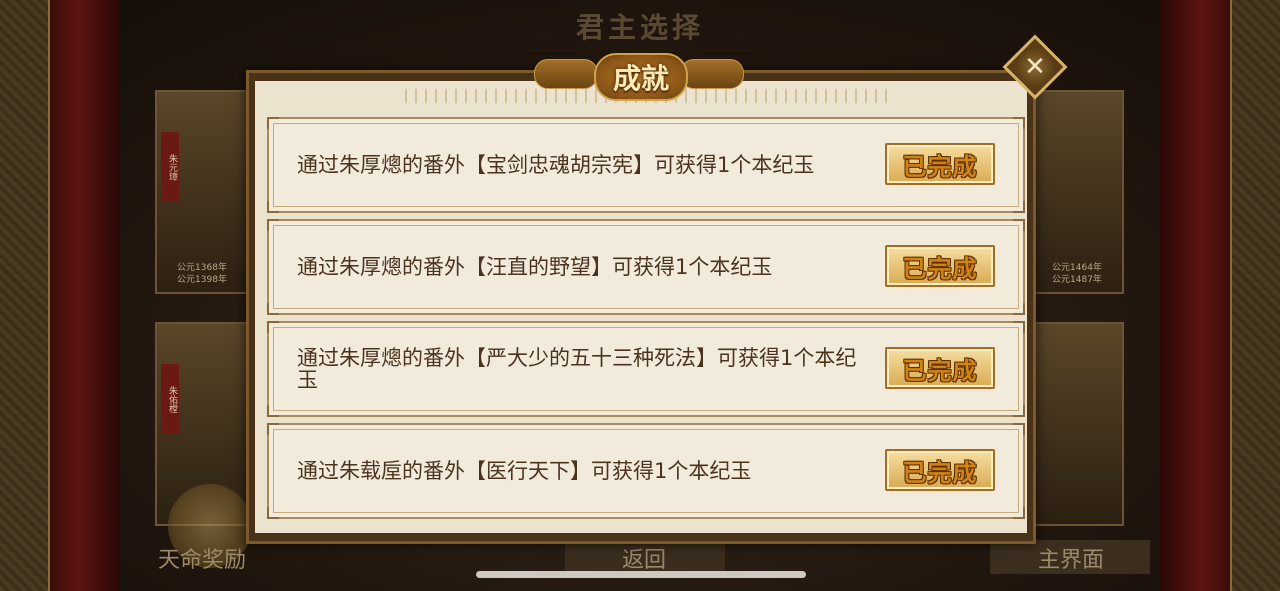 The width and height of the screenshot is (1280, 591). Describe the element at coordinates (202, 192) in the screenshot. I see `portrait-card: 朱元璋 公元1368年 公元1398年` at that location.